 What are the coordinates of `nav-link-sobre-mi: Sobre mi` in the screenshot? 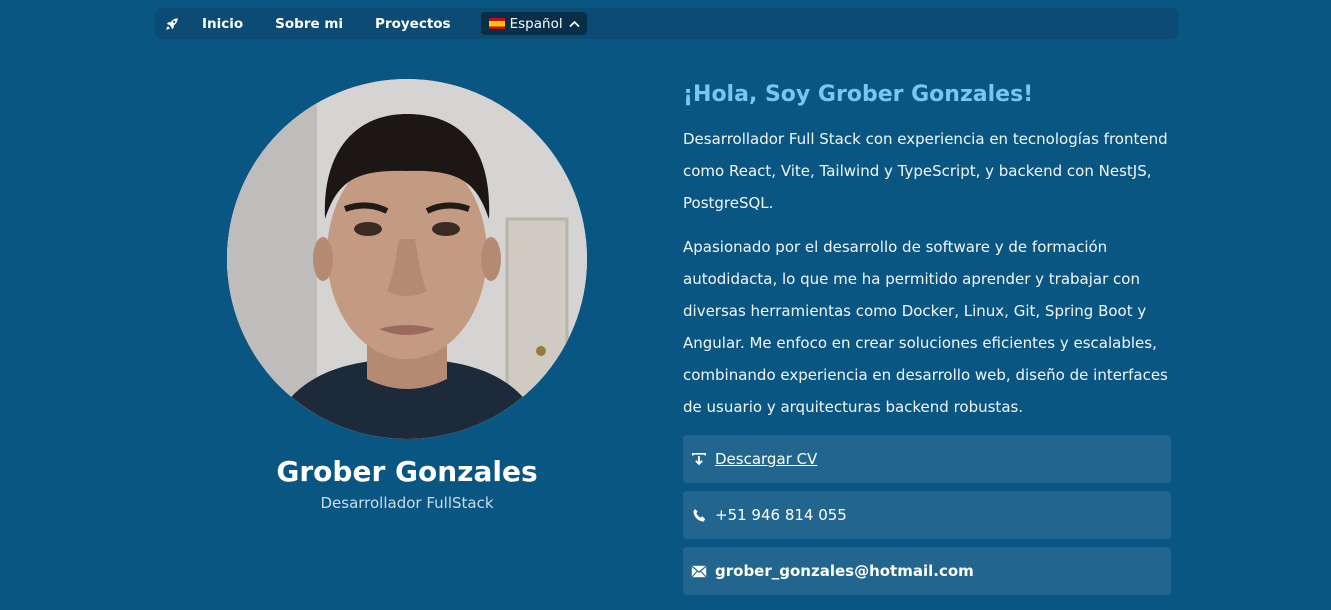 It's located at (309, 24).